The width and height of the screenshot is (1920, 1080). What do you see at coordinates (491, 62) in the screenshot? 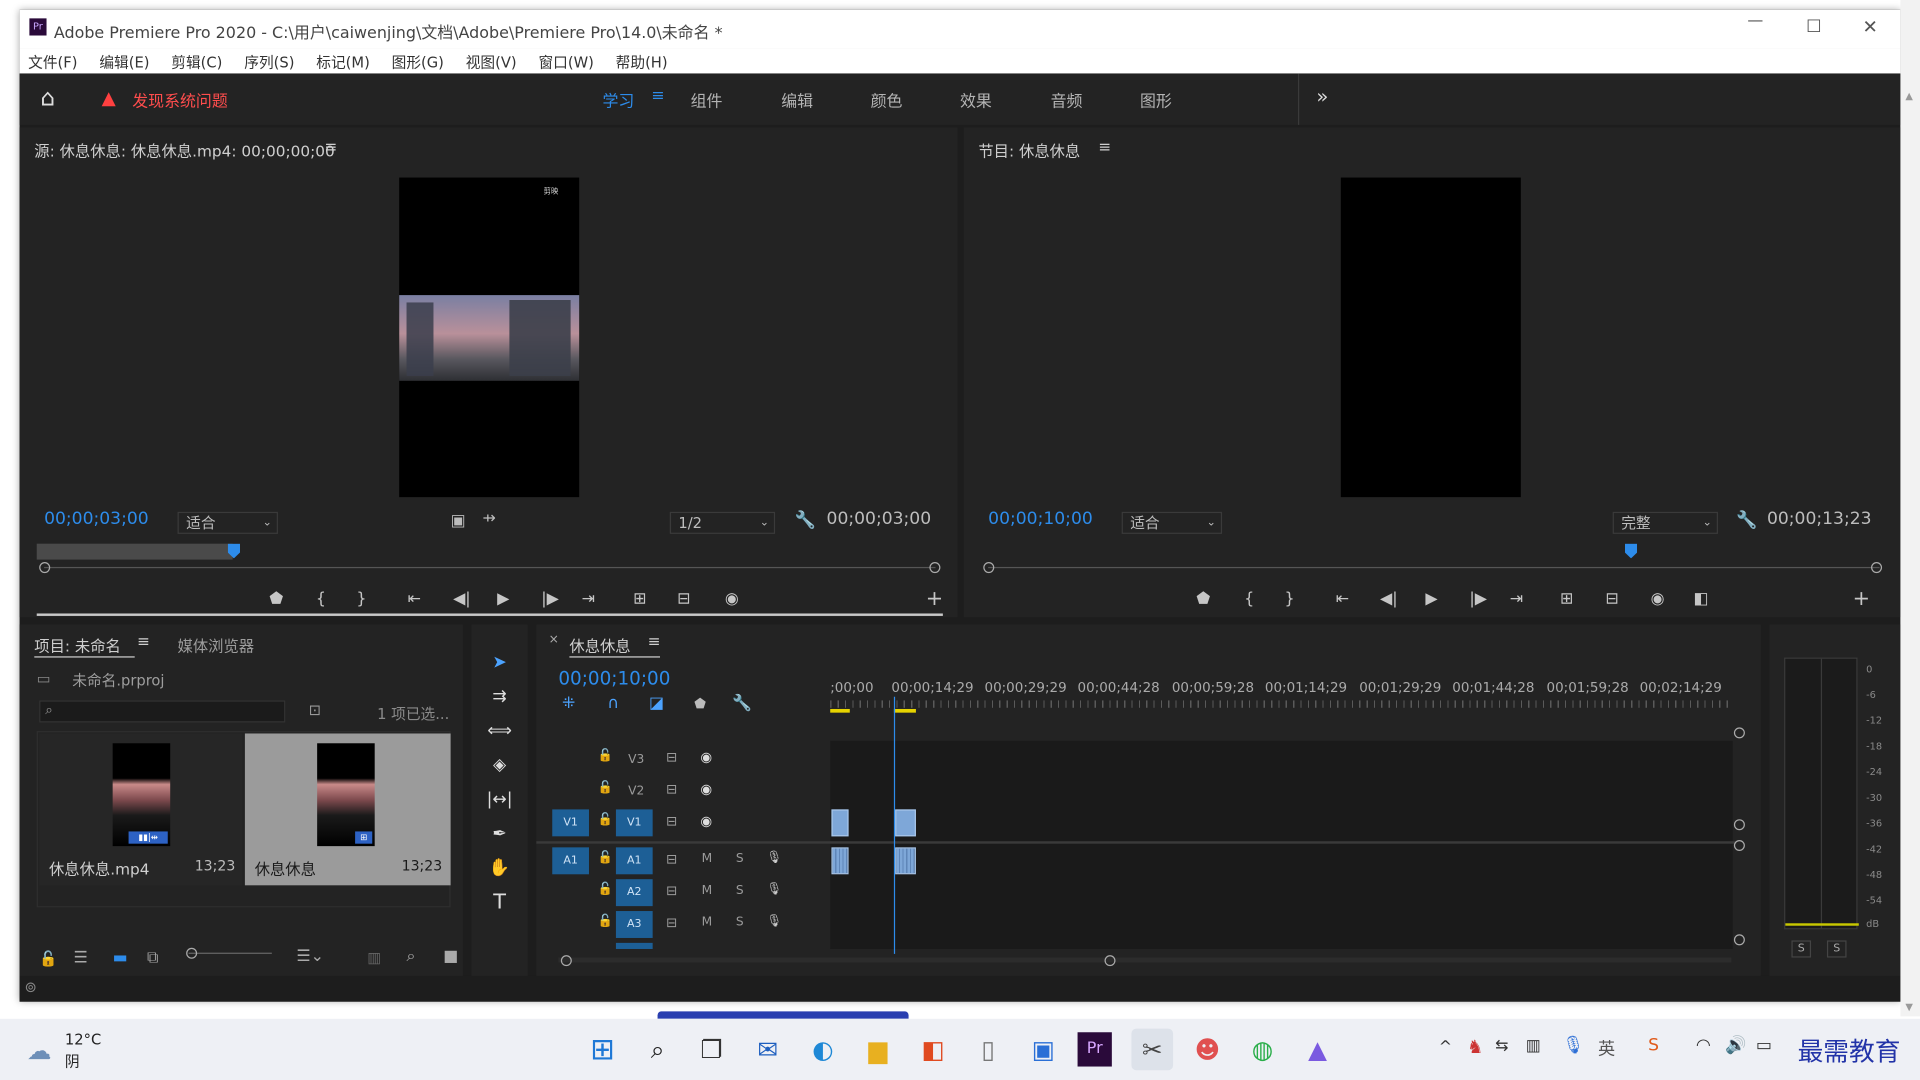
I see `menu-view: 视图(V)` at bounding box center [491, 62].